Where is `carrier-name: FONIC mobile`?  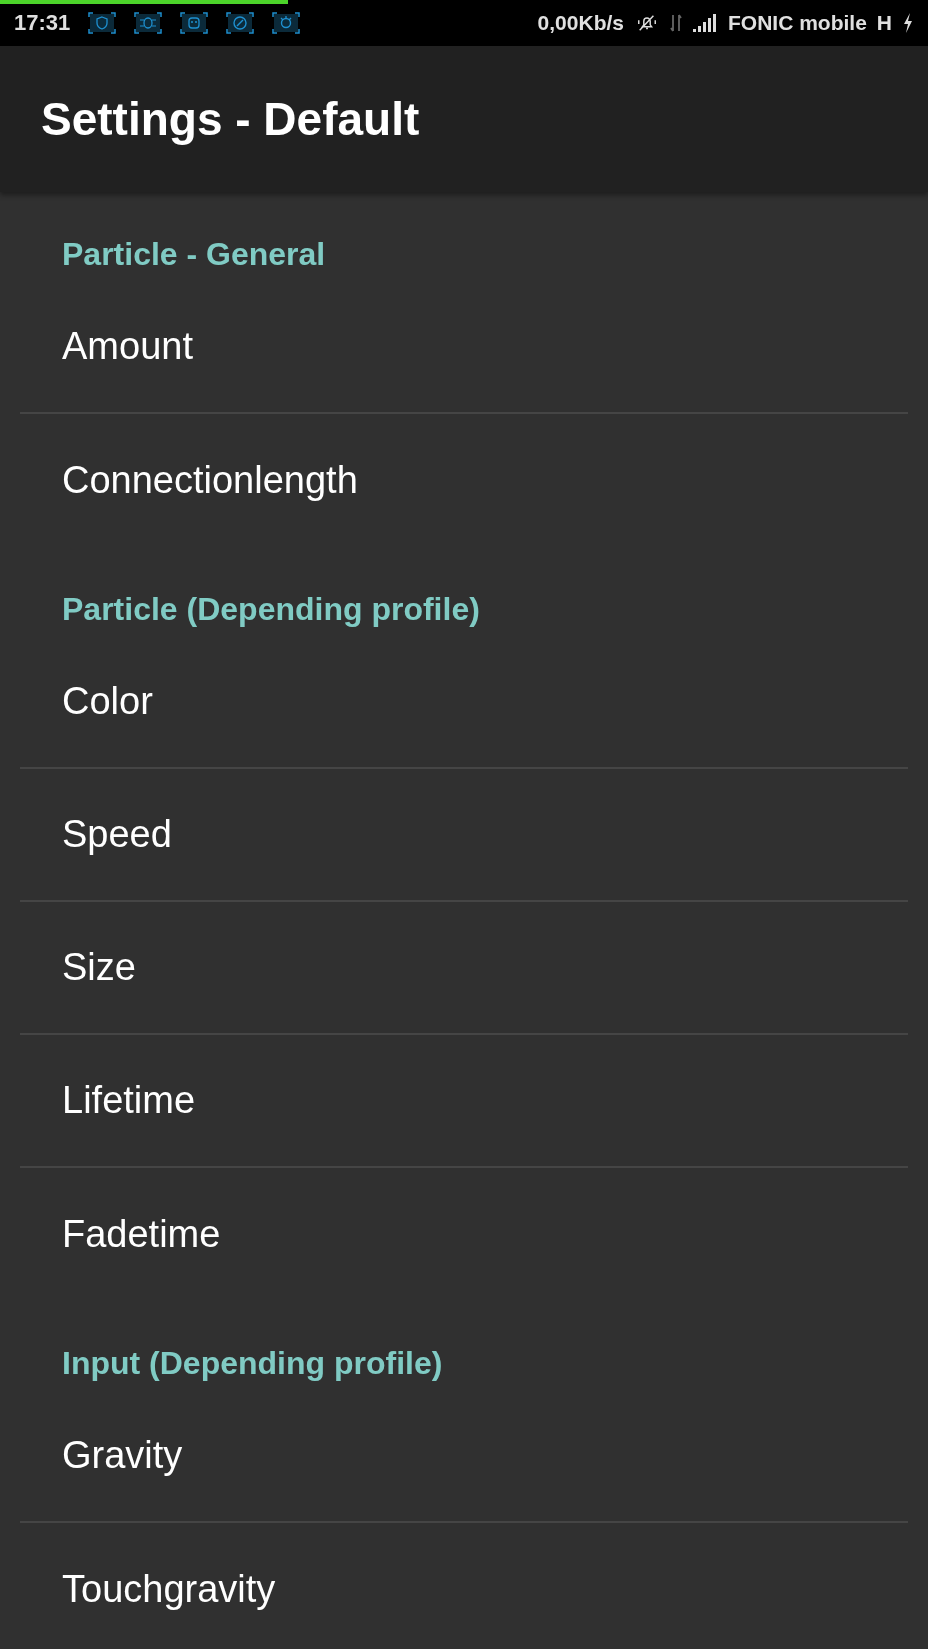 carrier-name: FONIC mobile is located at coordinates (797, 23).